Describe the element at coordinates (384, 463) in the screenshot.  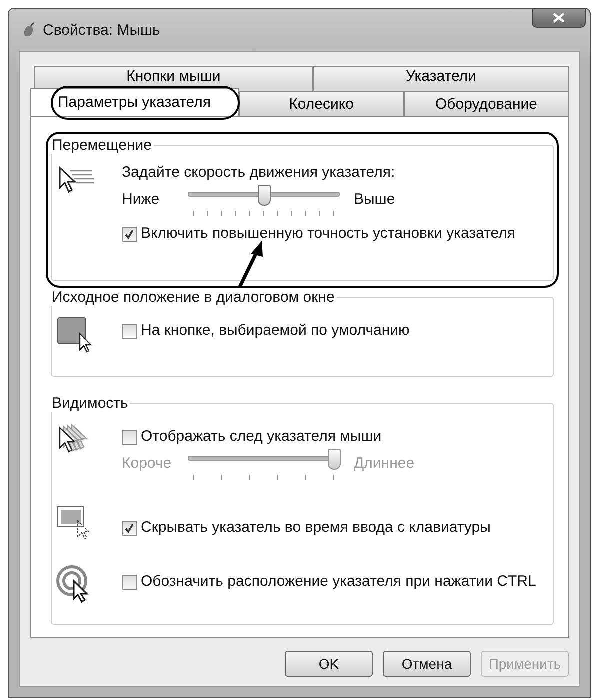
I see `slider-max-label: Длиннее` at that location.